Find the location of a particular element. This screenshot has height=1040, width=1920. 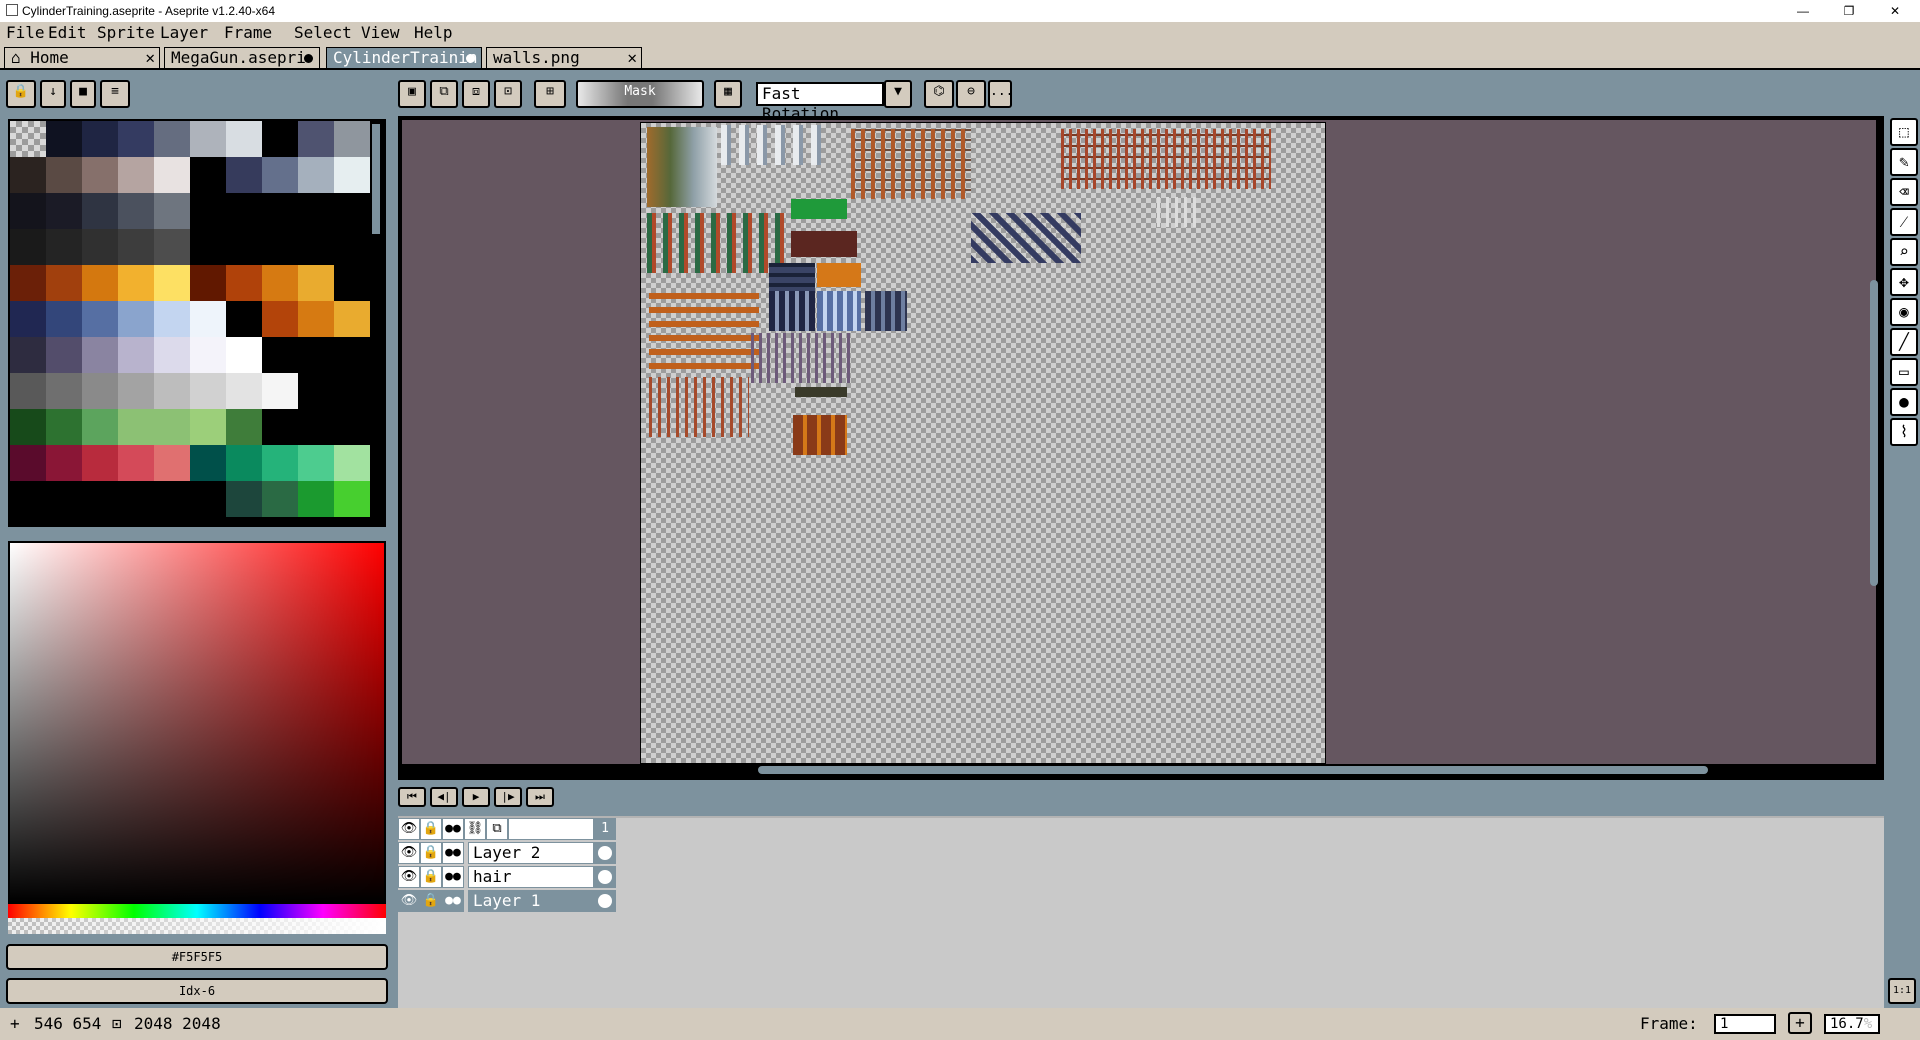

rectangle-tool: ▭ is located at coordinates (1904, 372).